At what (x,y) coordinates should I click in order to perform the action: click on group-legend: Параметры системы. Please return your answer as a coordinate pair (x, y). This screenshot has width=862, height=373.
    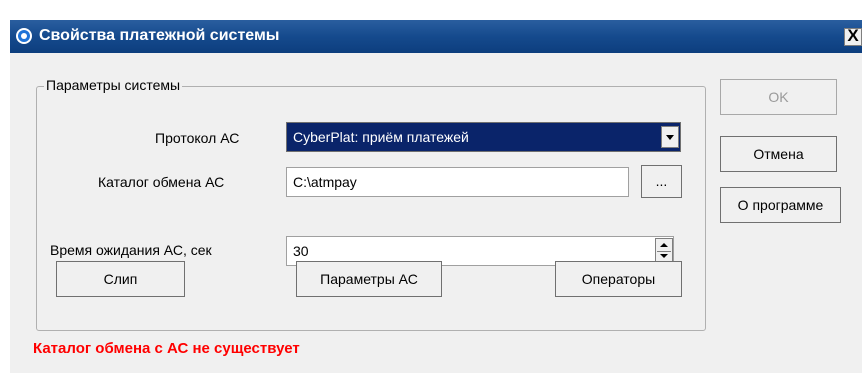
    Looking at the image, I should click on (113, 85).